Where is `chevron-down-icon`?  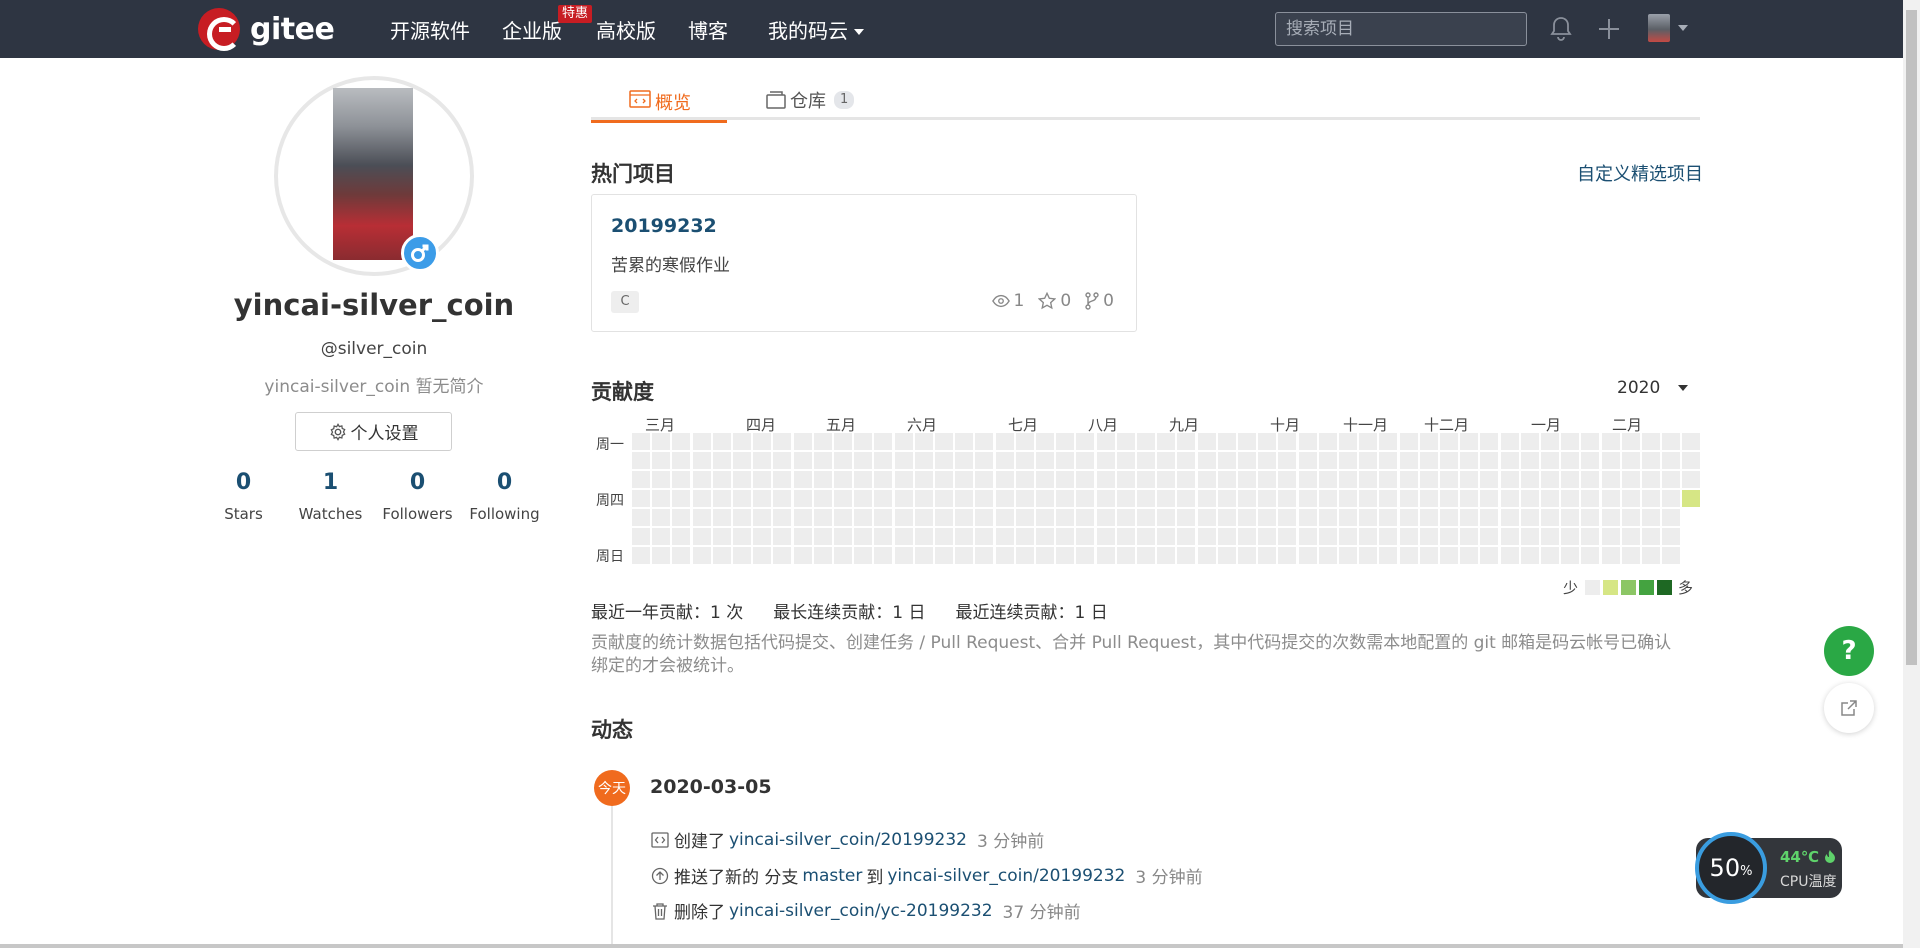 chevron-down-icon is located at coordinates (1683, 28).